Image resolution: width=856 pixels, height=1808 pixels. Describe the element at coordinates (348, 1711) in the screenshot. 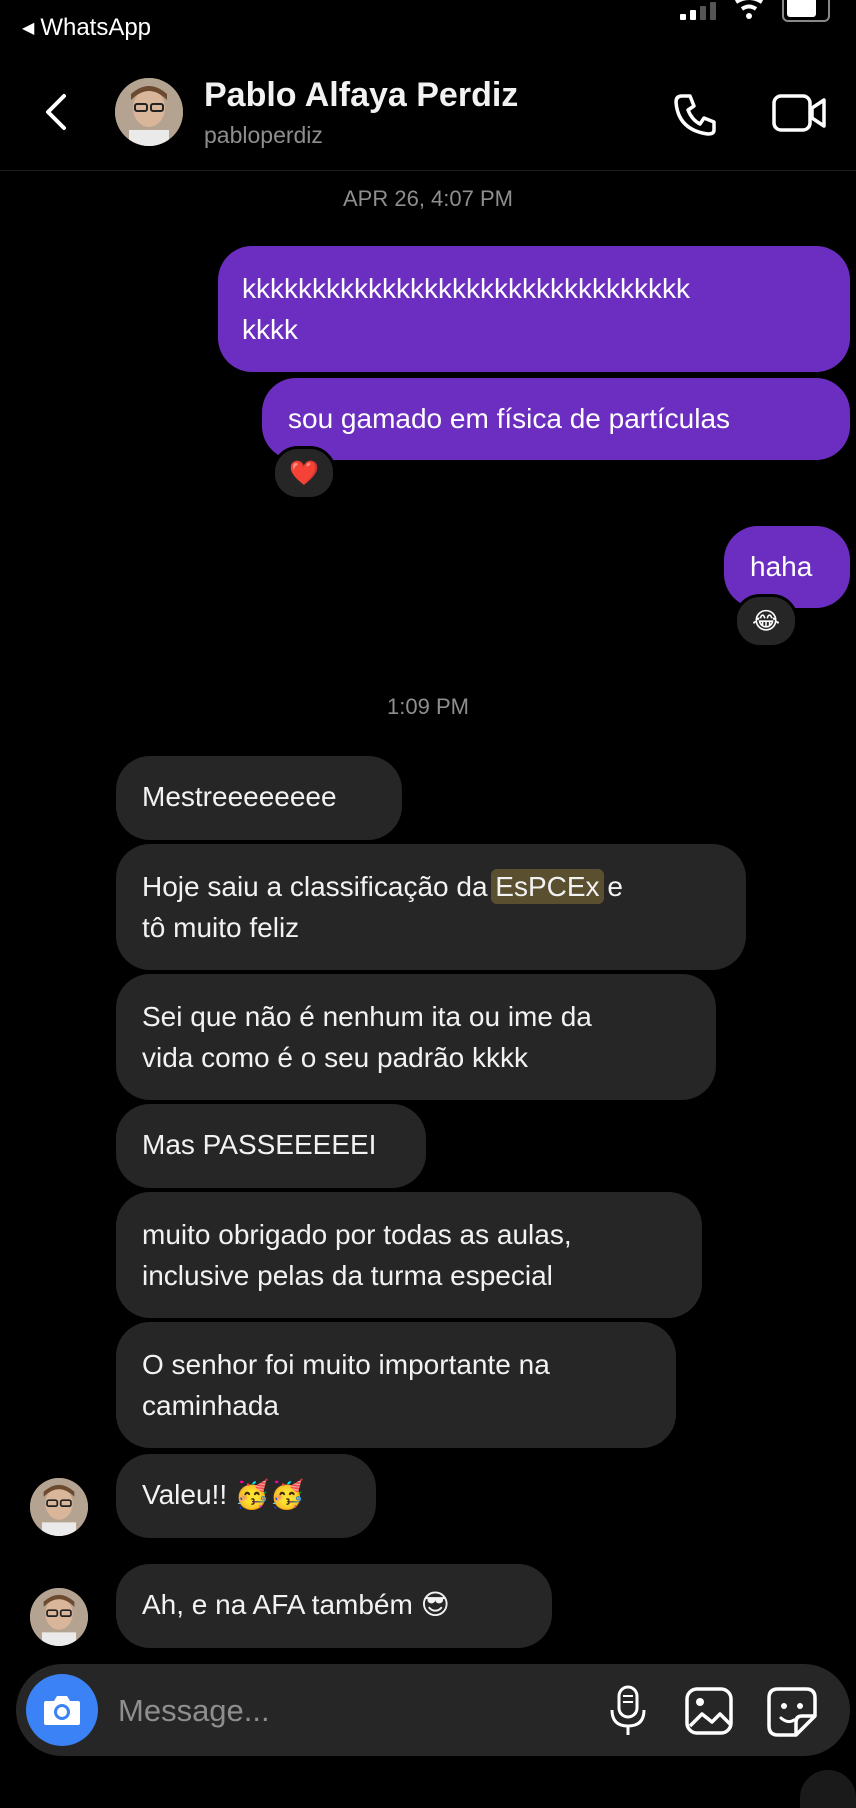

I see `message-input` at that location.